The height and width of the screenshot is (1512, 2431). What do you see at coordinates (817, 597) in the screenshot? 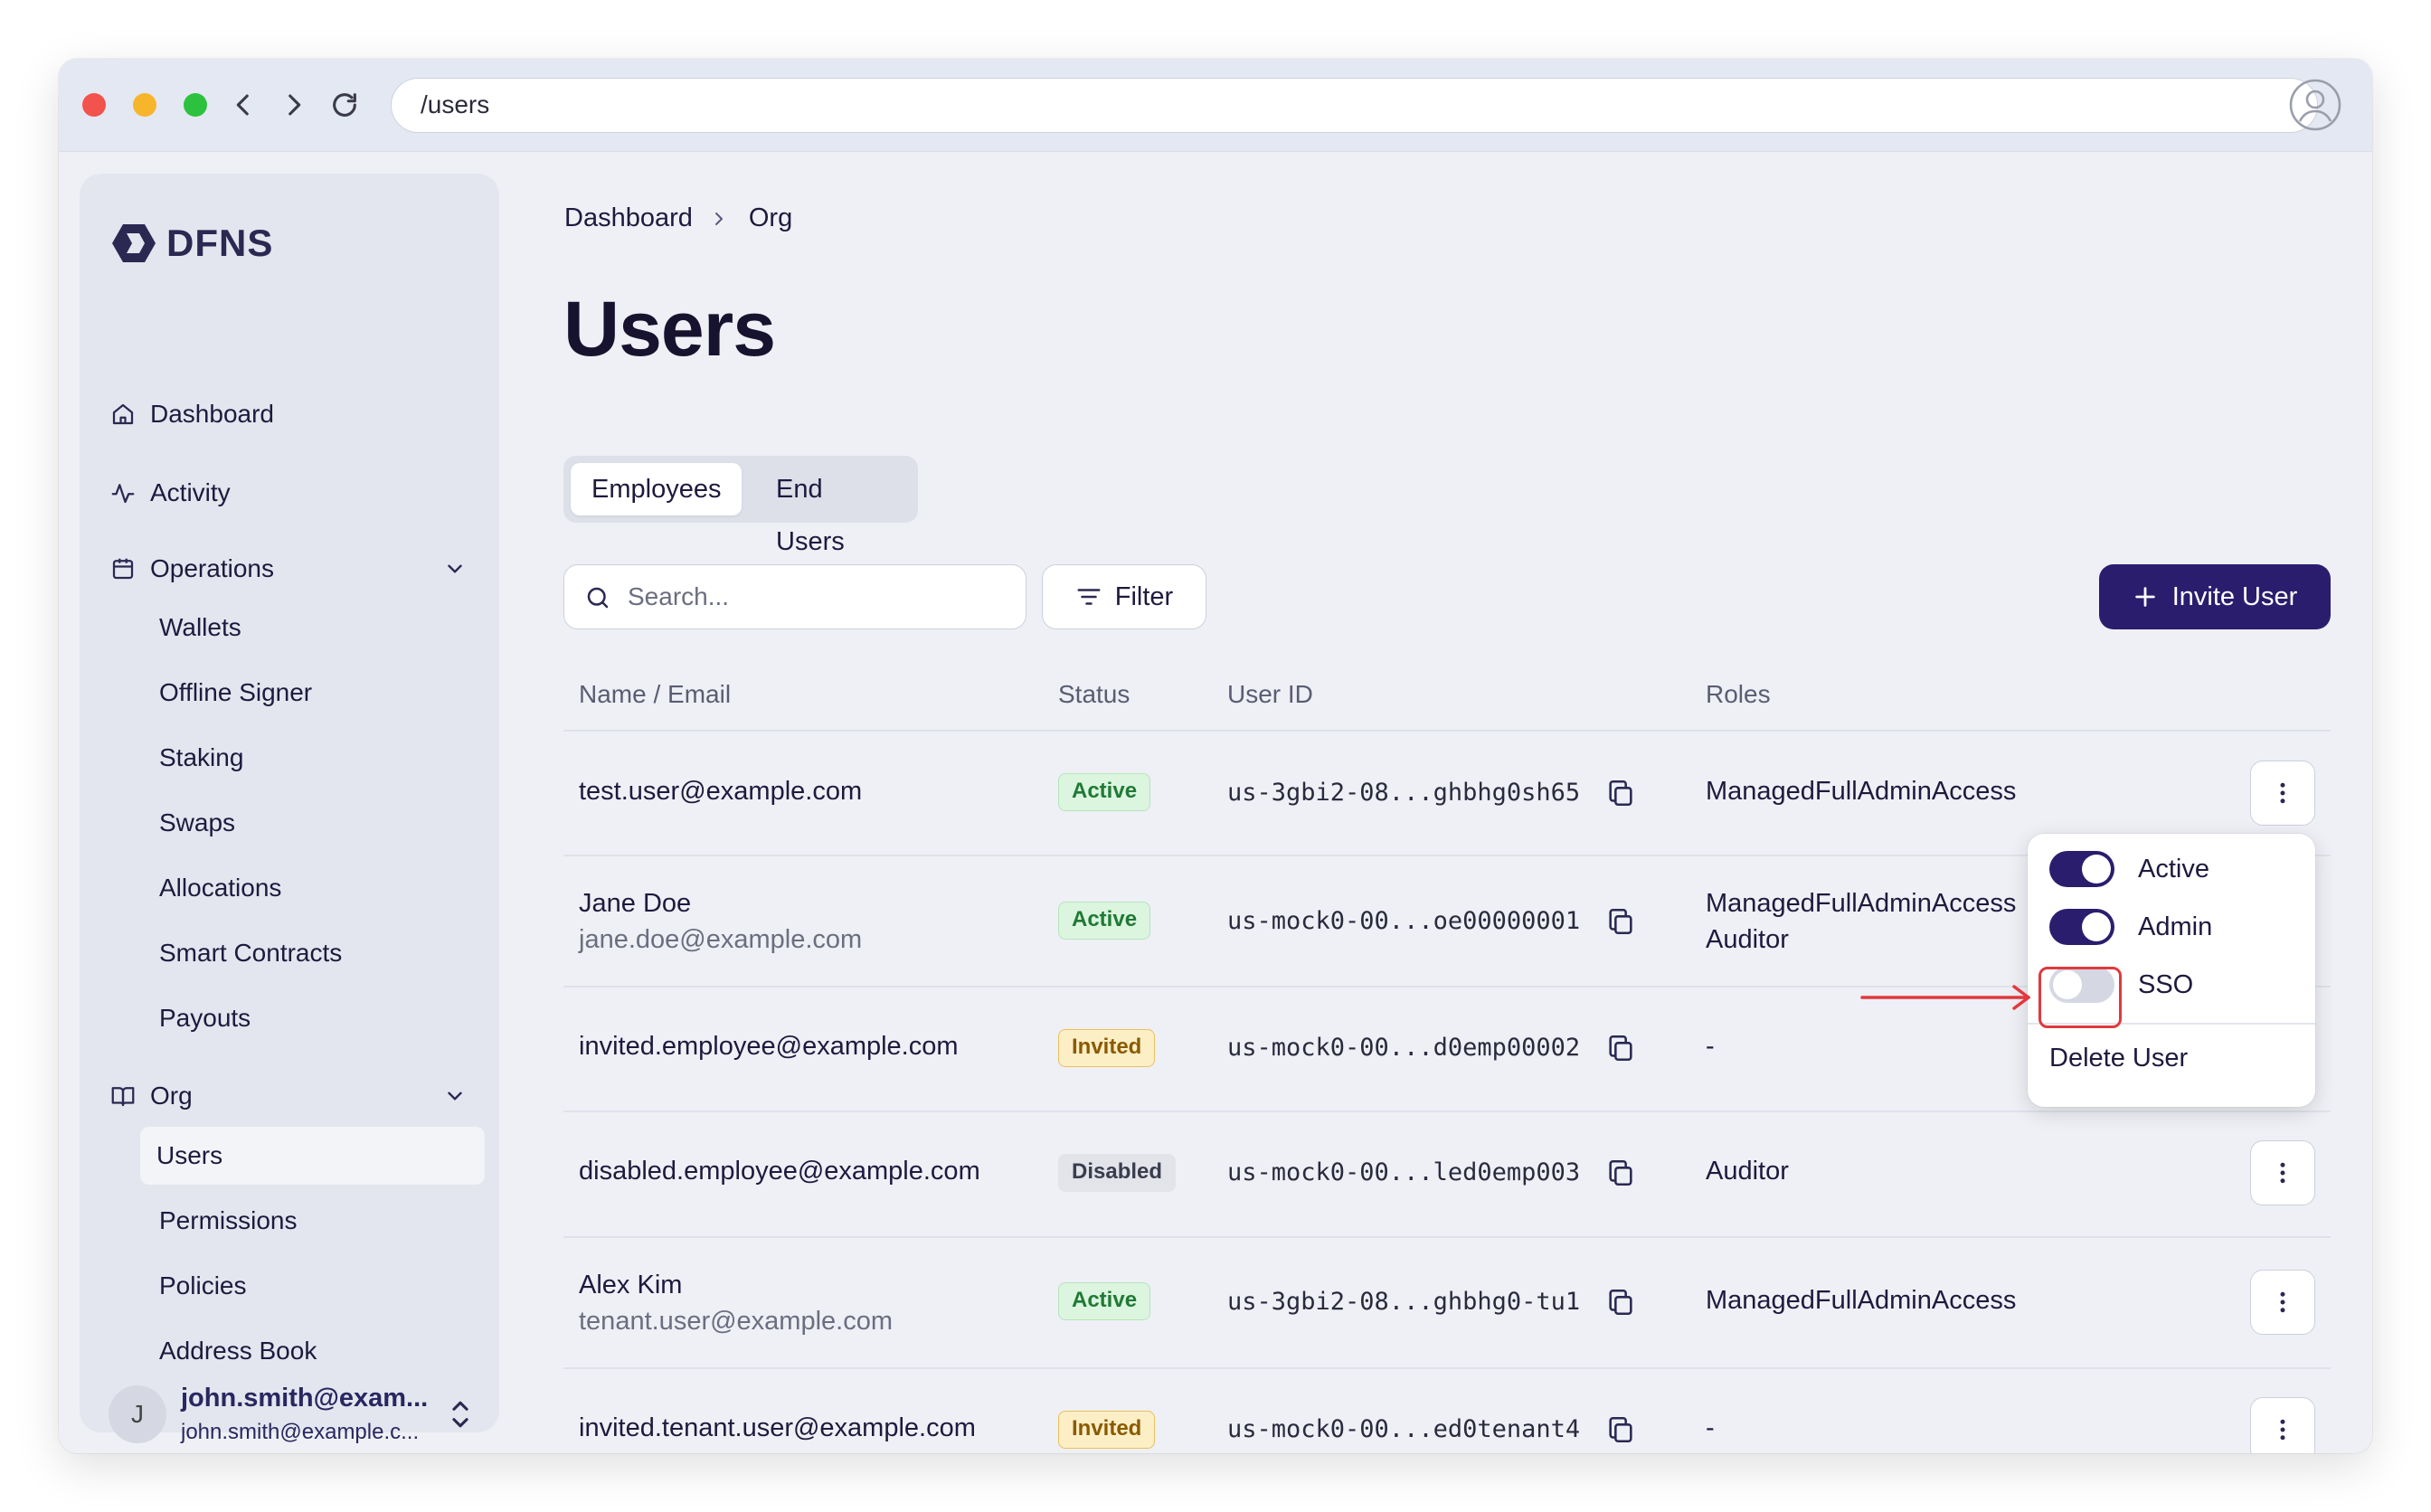
I see `search-input` at bounding box center [817, 597].